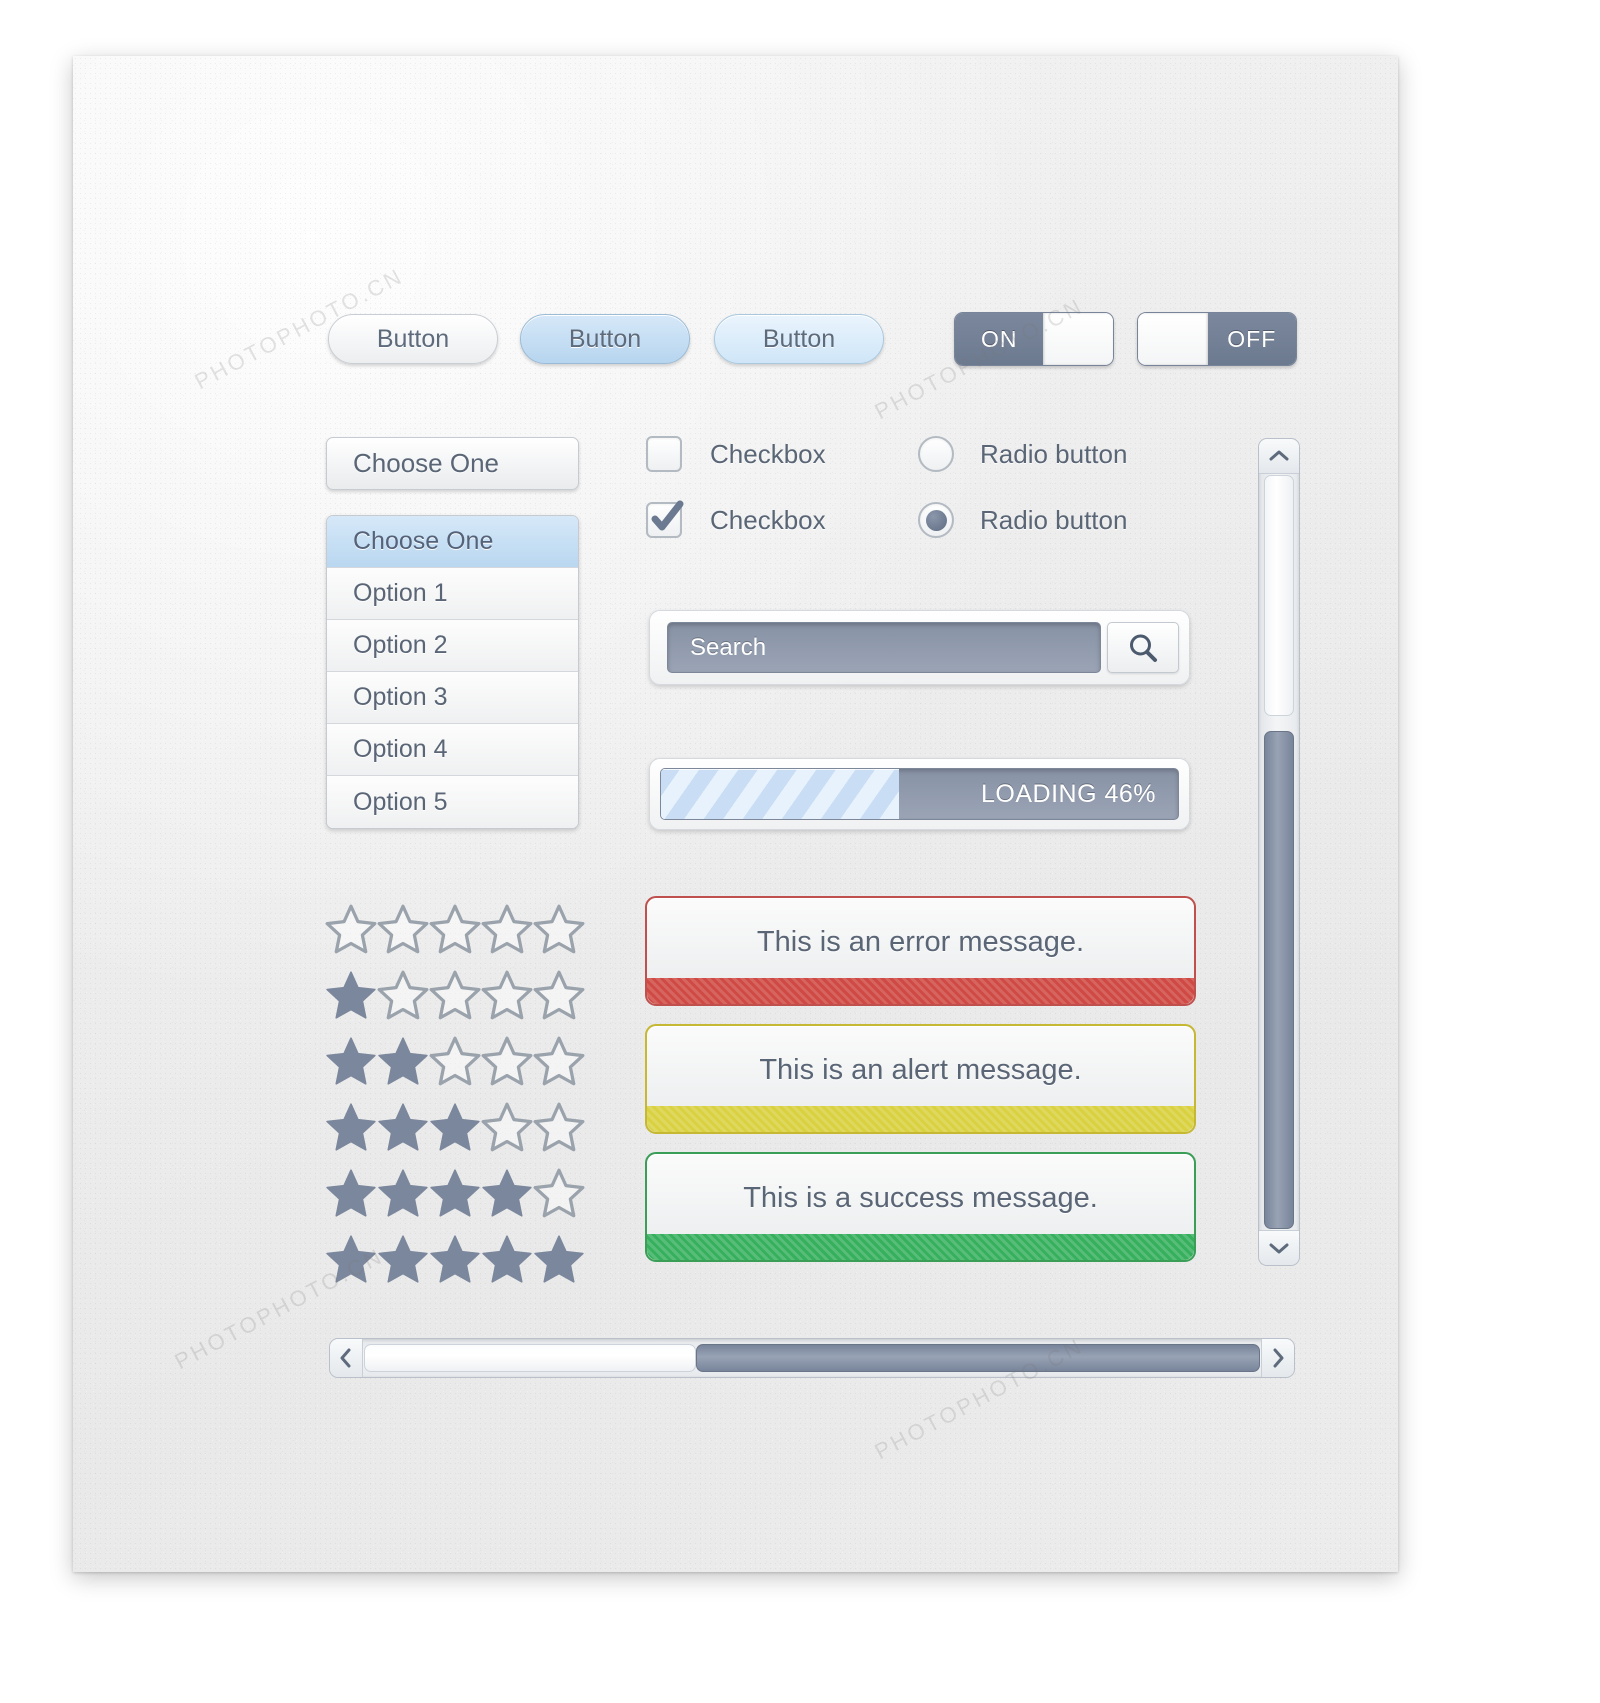  I want to click on button-blue: Button, so click(605, 339).